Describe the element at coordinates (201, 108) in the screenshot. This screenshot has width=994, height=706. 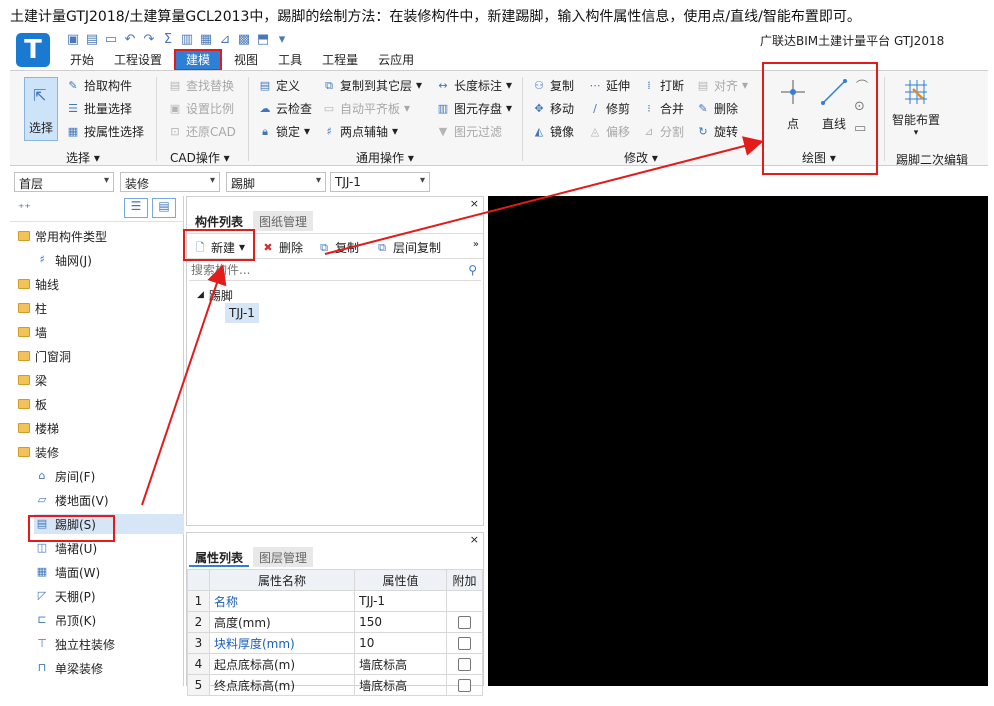
I see `set-scale-button: ▣ 设置比例` at that location.